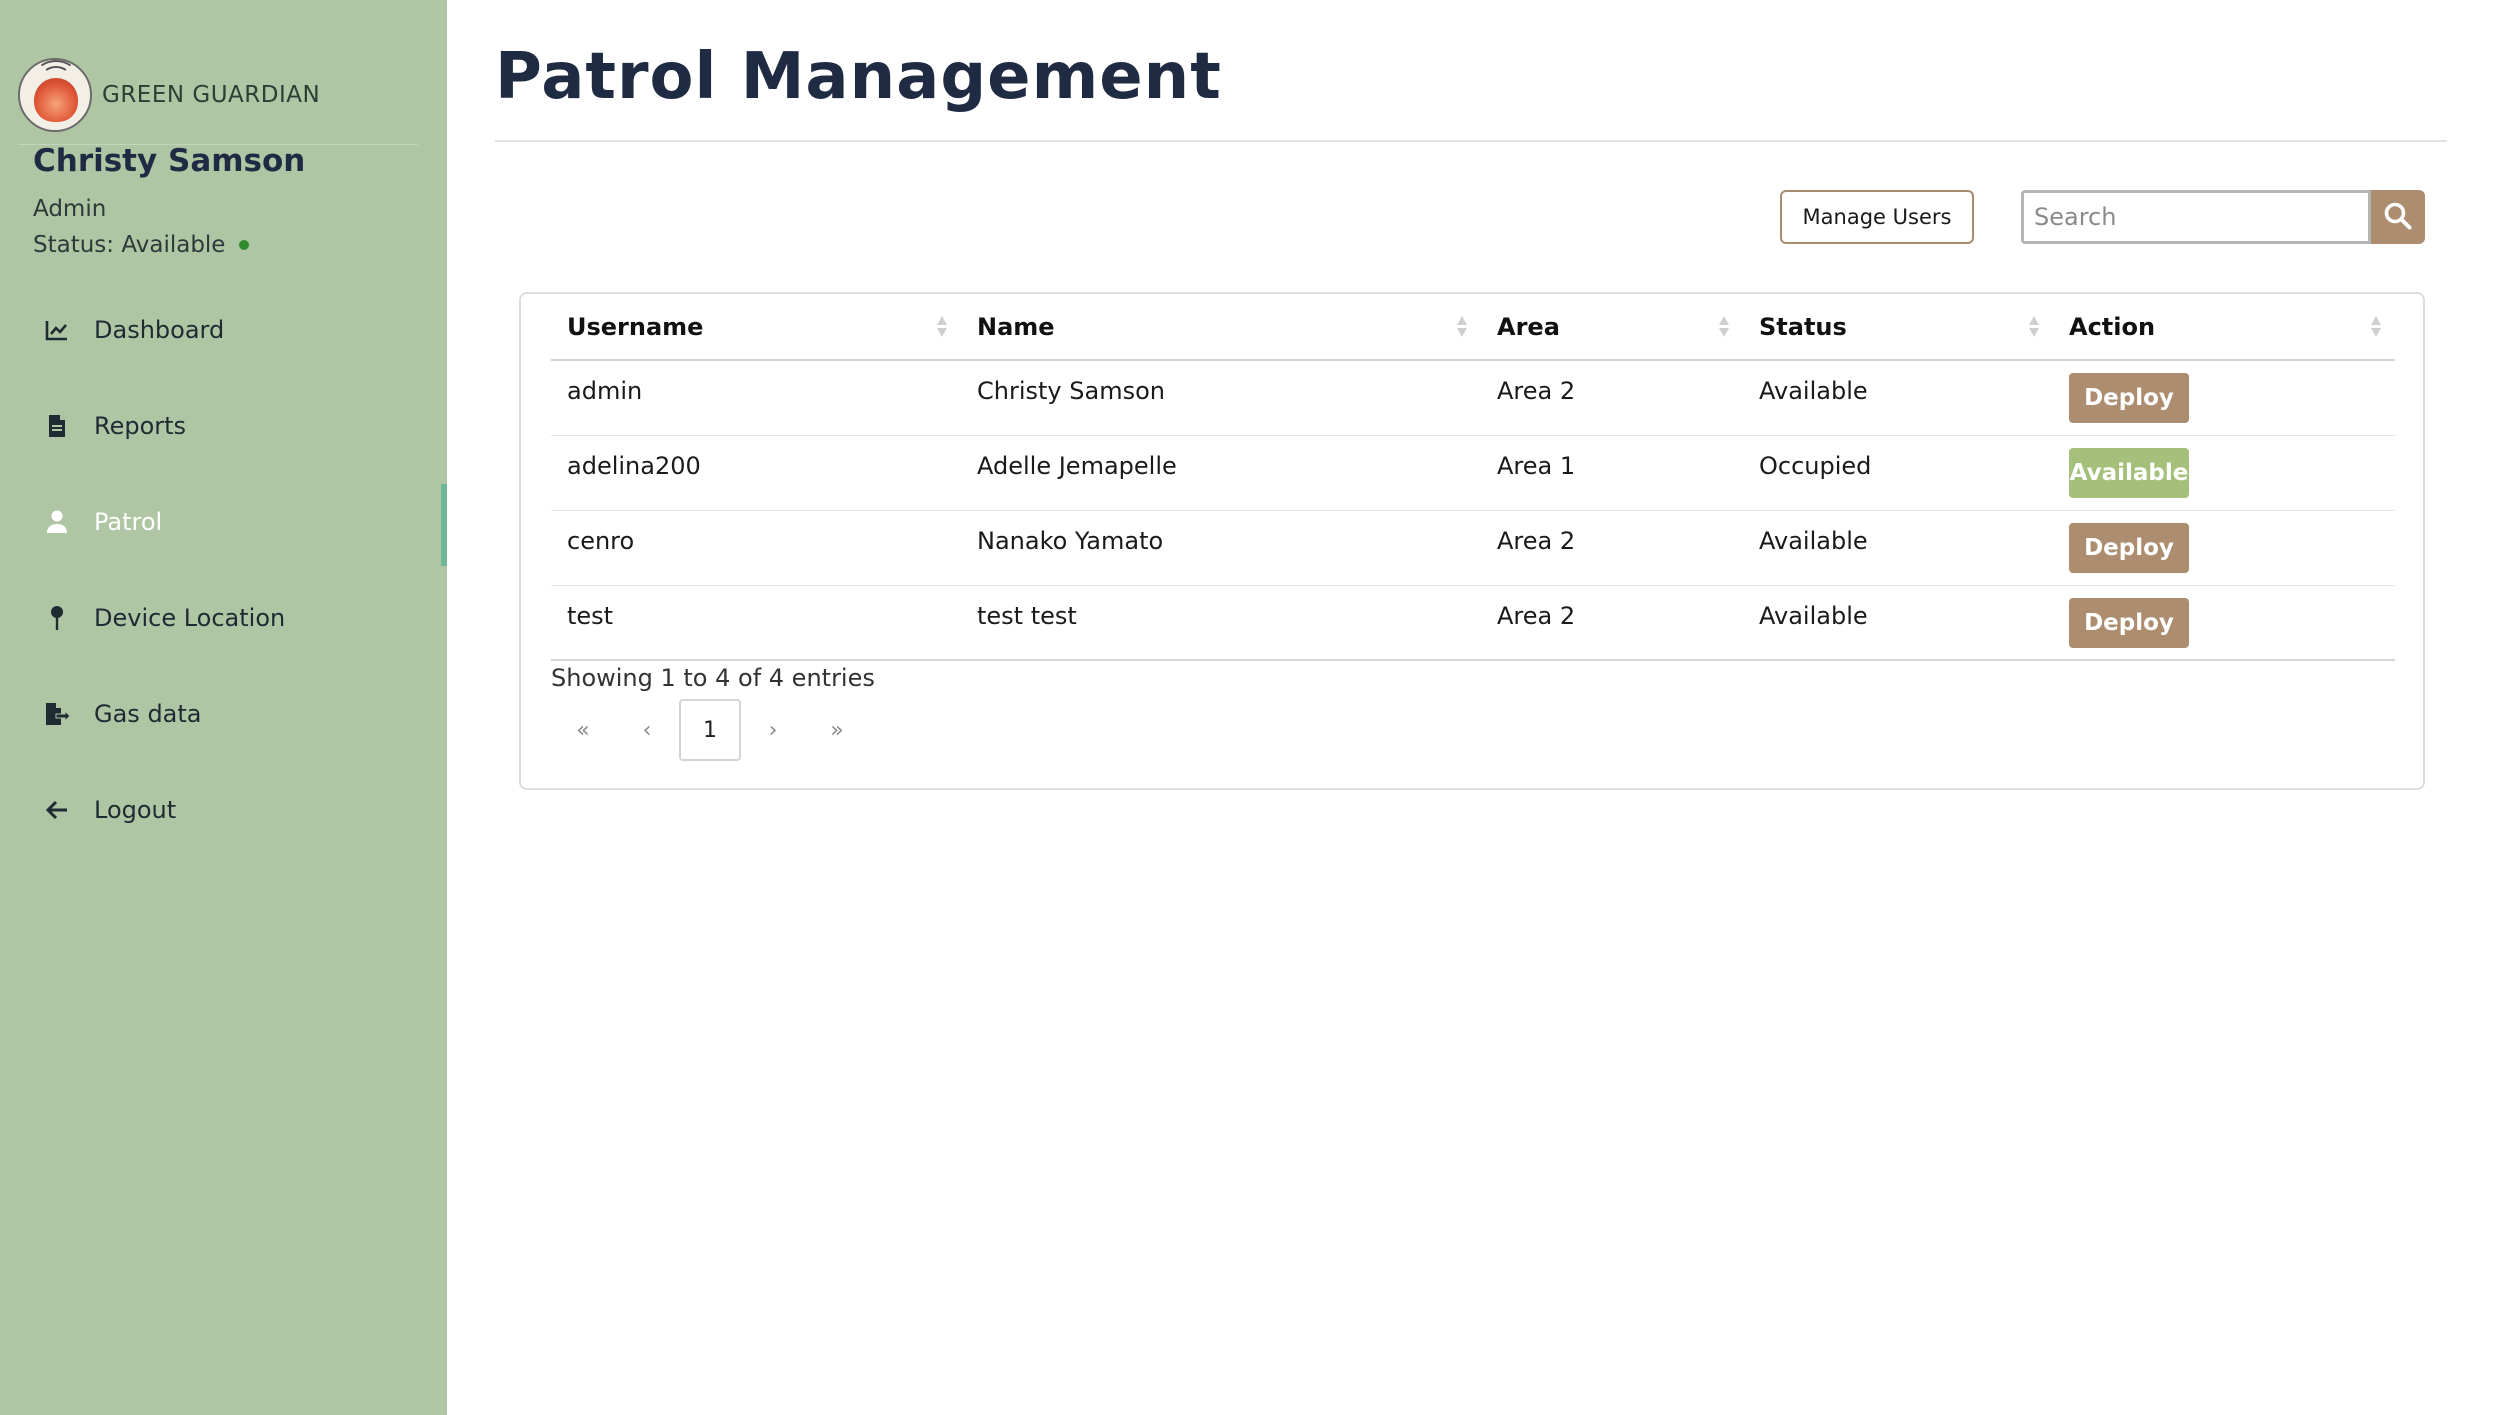  I want to click on brand: GREEN GUARDIAN, so click(218, 95).